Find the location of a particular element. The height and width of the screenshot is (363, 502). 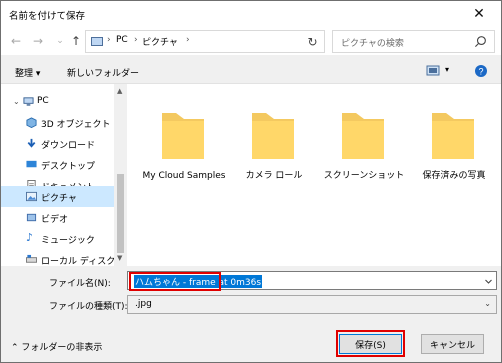

filename-highlight-frame is located at coordinates (175, 281).